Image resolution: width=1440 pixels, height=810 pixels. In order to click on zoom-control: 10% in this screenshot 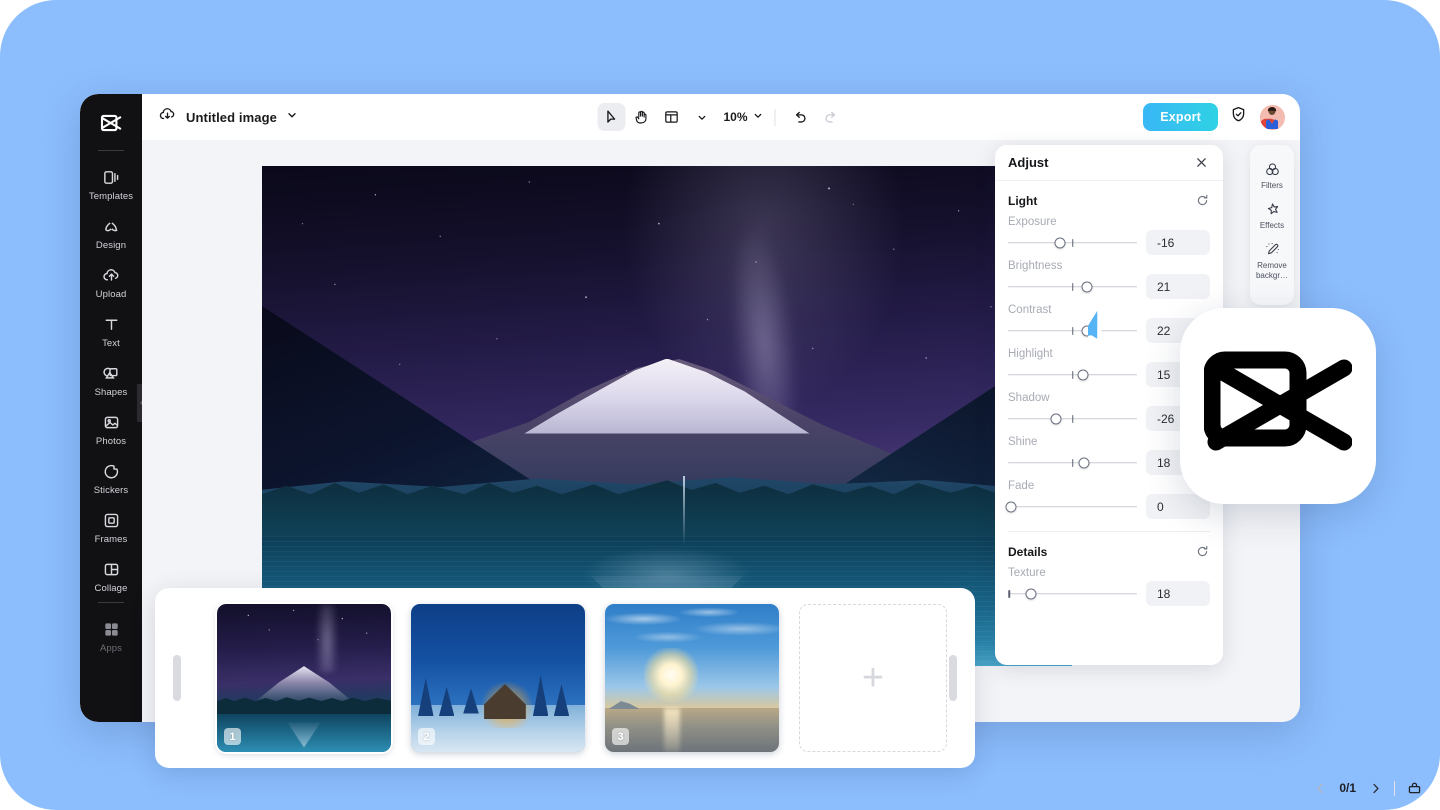, I will do `click(742, 117)`.